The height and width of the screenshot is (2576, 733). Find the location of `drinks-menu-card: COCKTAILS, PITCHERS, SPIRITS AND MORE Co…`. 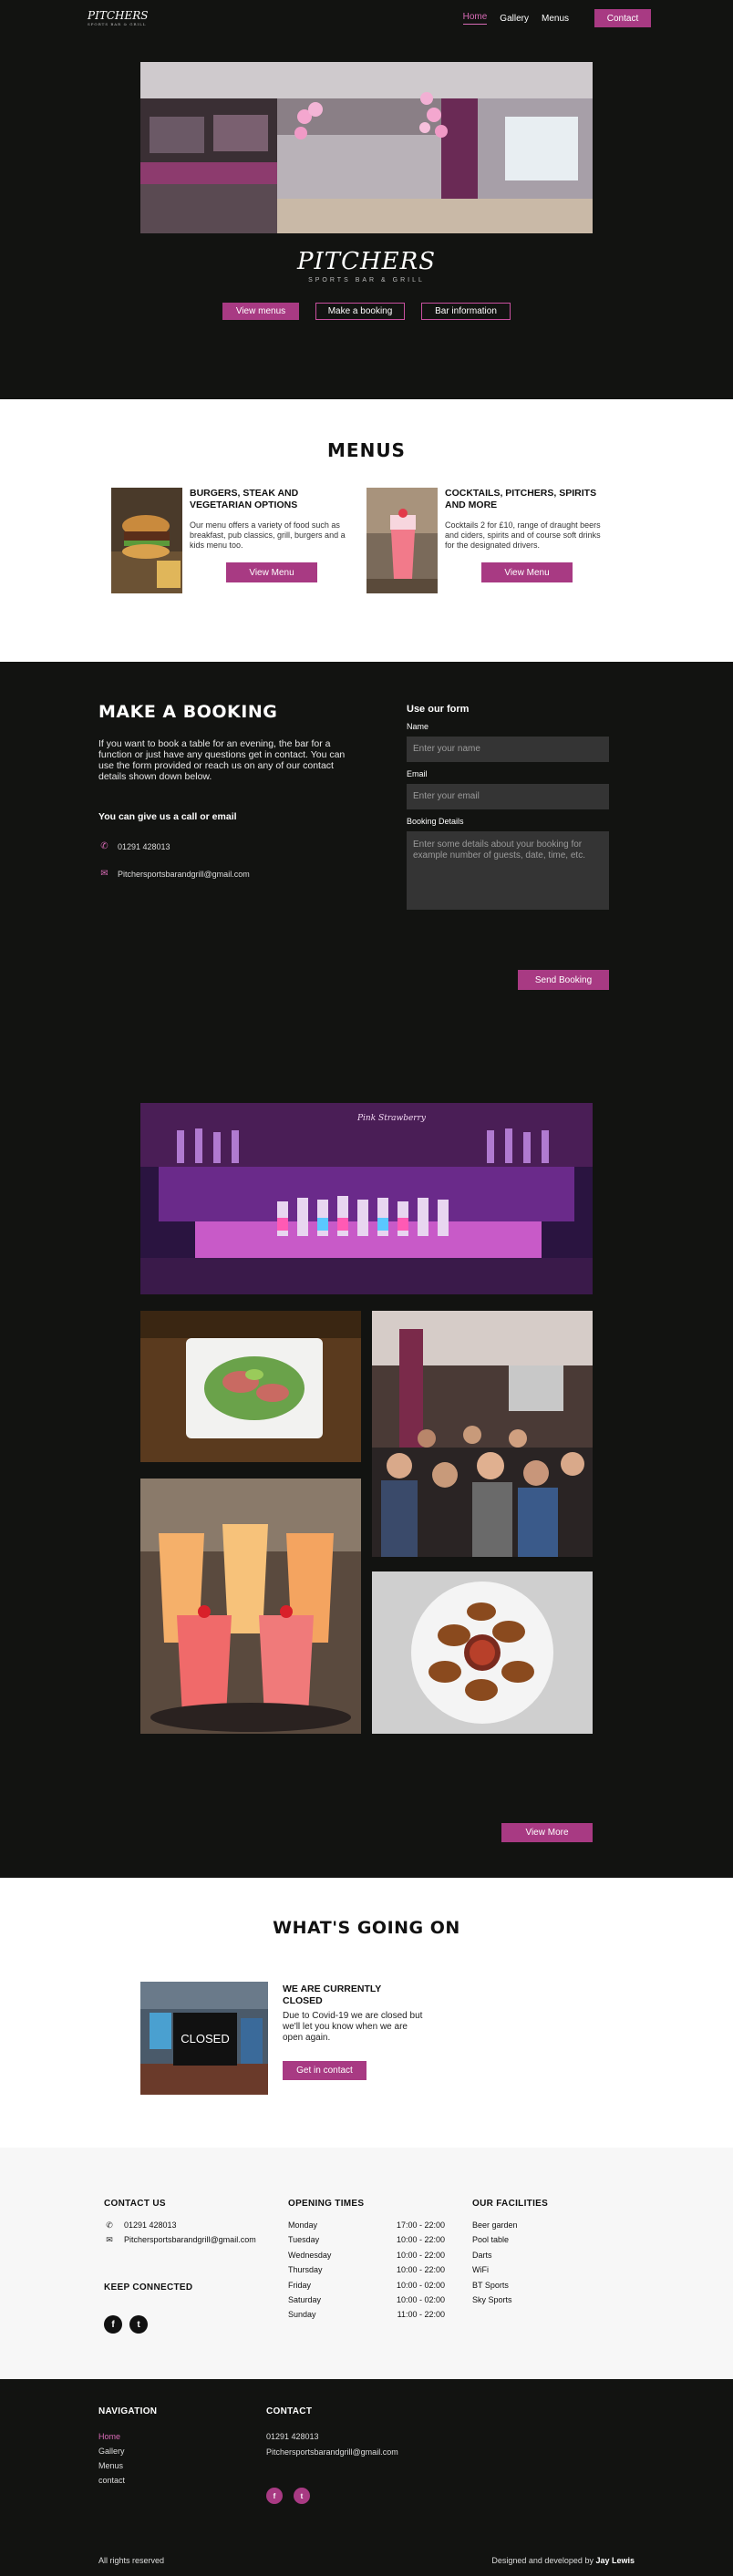

drinks-menu-card: COCKTAILS, PITCHERS, SPIRITS AND MORE Co… is located at coordinates (489, 542).